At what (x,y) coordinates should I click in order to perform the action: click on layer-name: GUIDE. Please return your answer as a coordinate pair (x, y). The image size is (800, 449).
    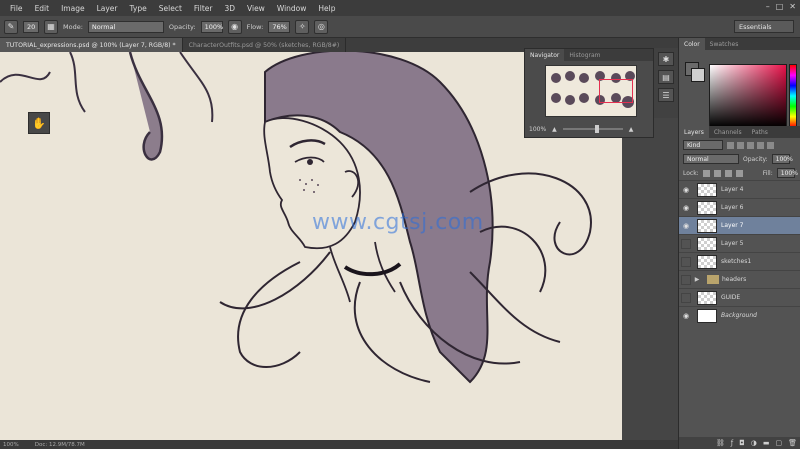
    Looking at the image, I should click on (730, 297).